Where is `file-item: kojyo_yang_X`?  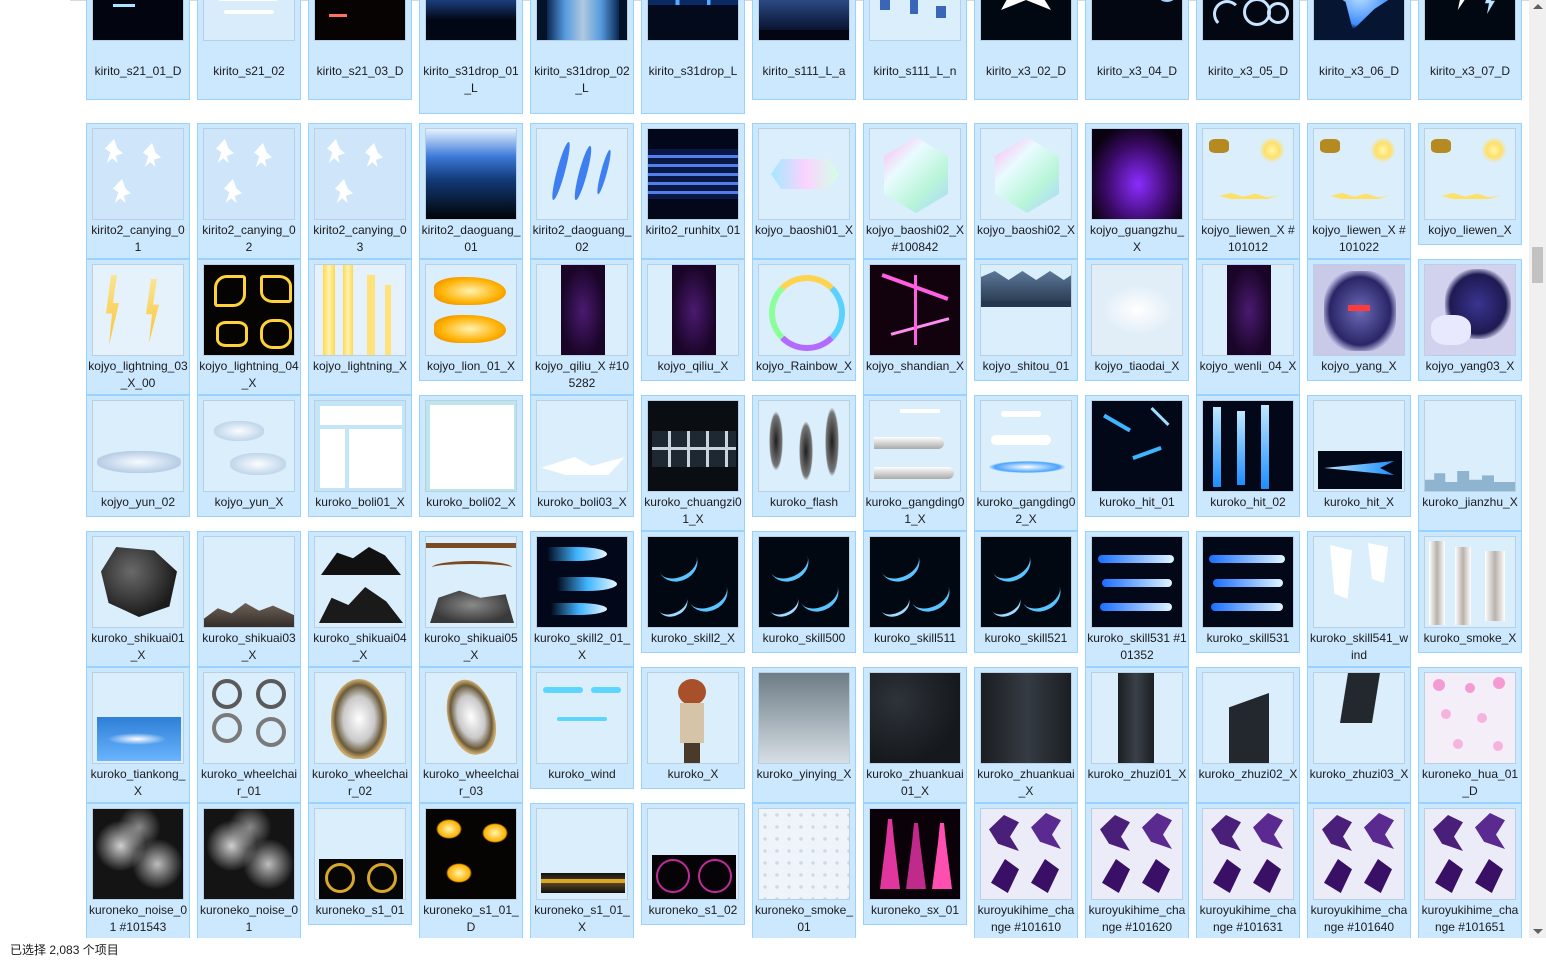
file-item: kojyo_yang_X is located at coordinates (1359, 320).